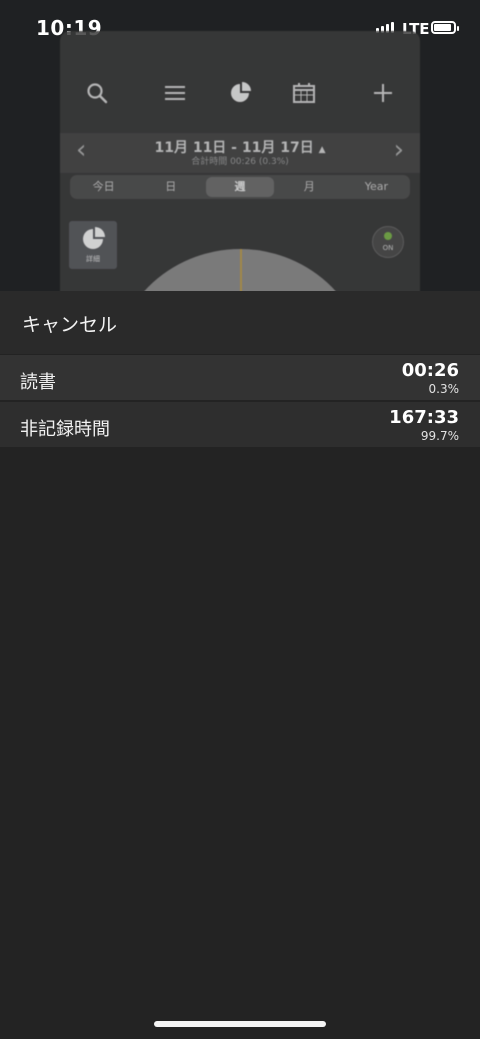 The image size is (480, 1039). What do you see at coordinates (175, 93) in the screenshot?
I see `list-icon` at bounding box center [175, 93].